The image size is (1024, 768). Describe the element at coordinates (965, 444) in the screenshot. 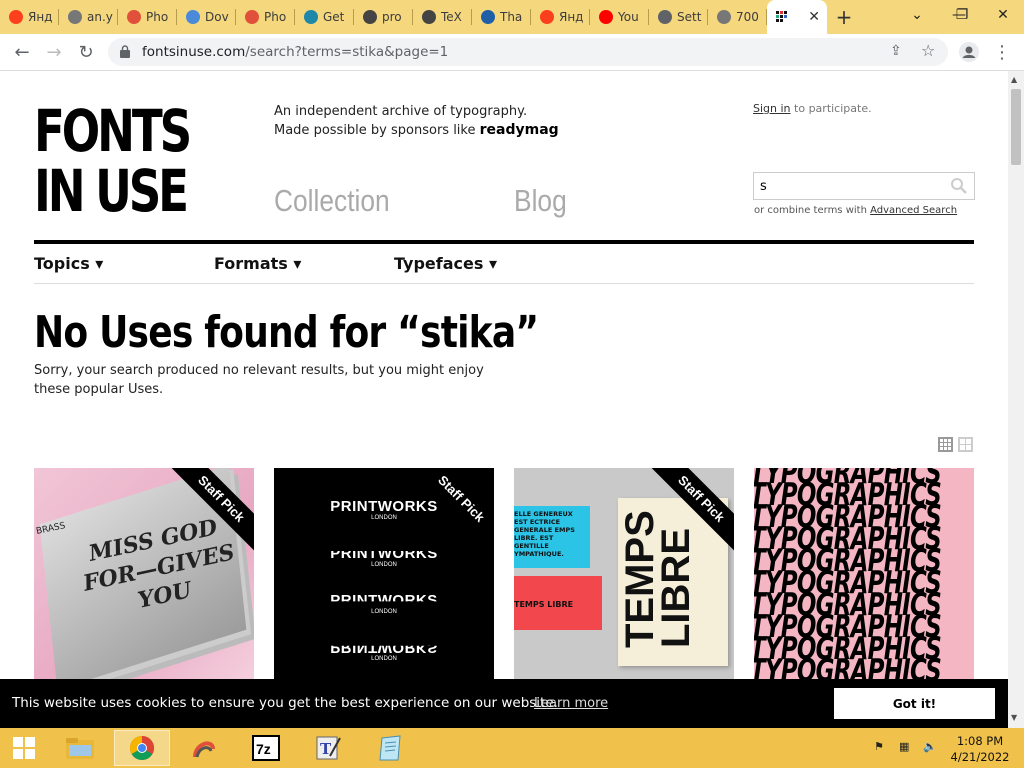

I see `large-view-icon` at that location.